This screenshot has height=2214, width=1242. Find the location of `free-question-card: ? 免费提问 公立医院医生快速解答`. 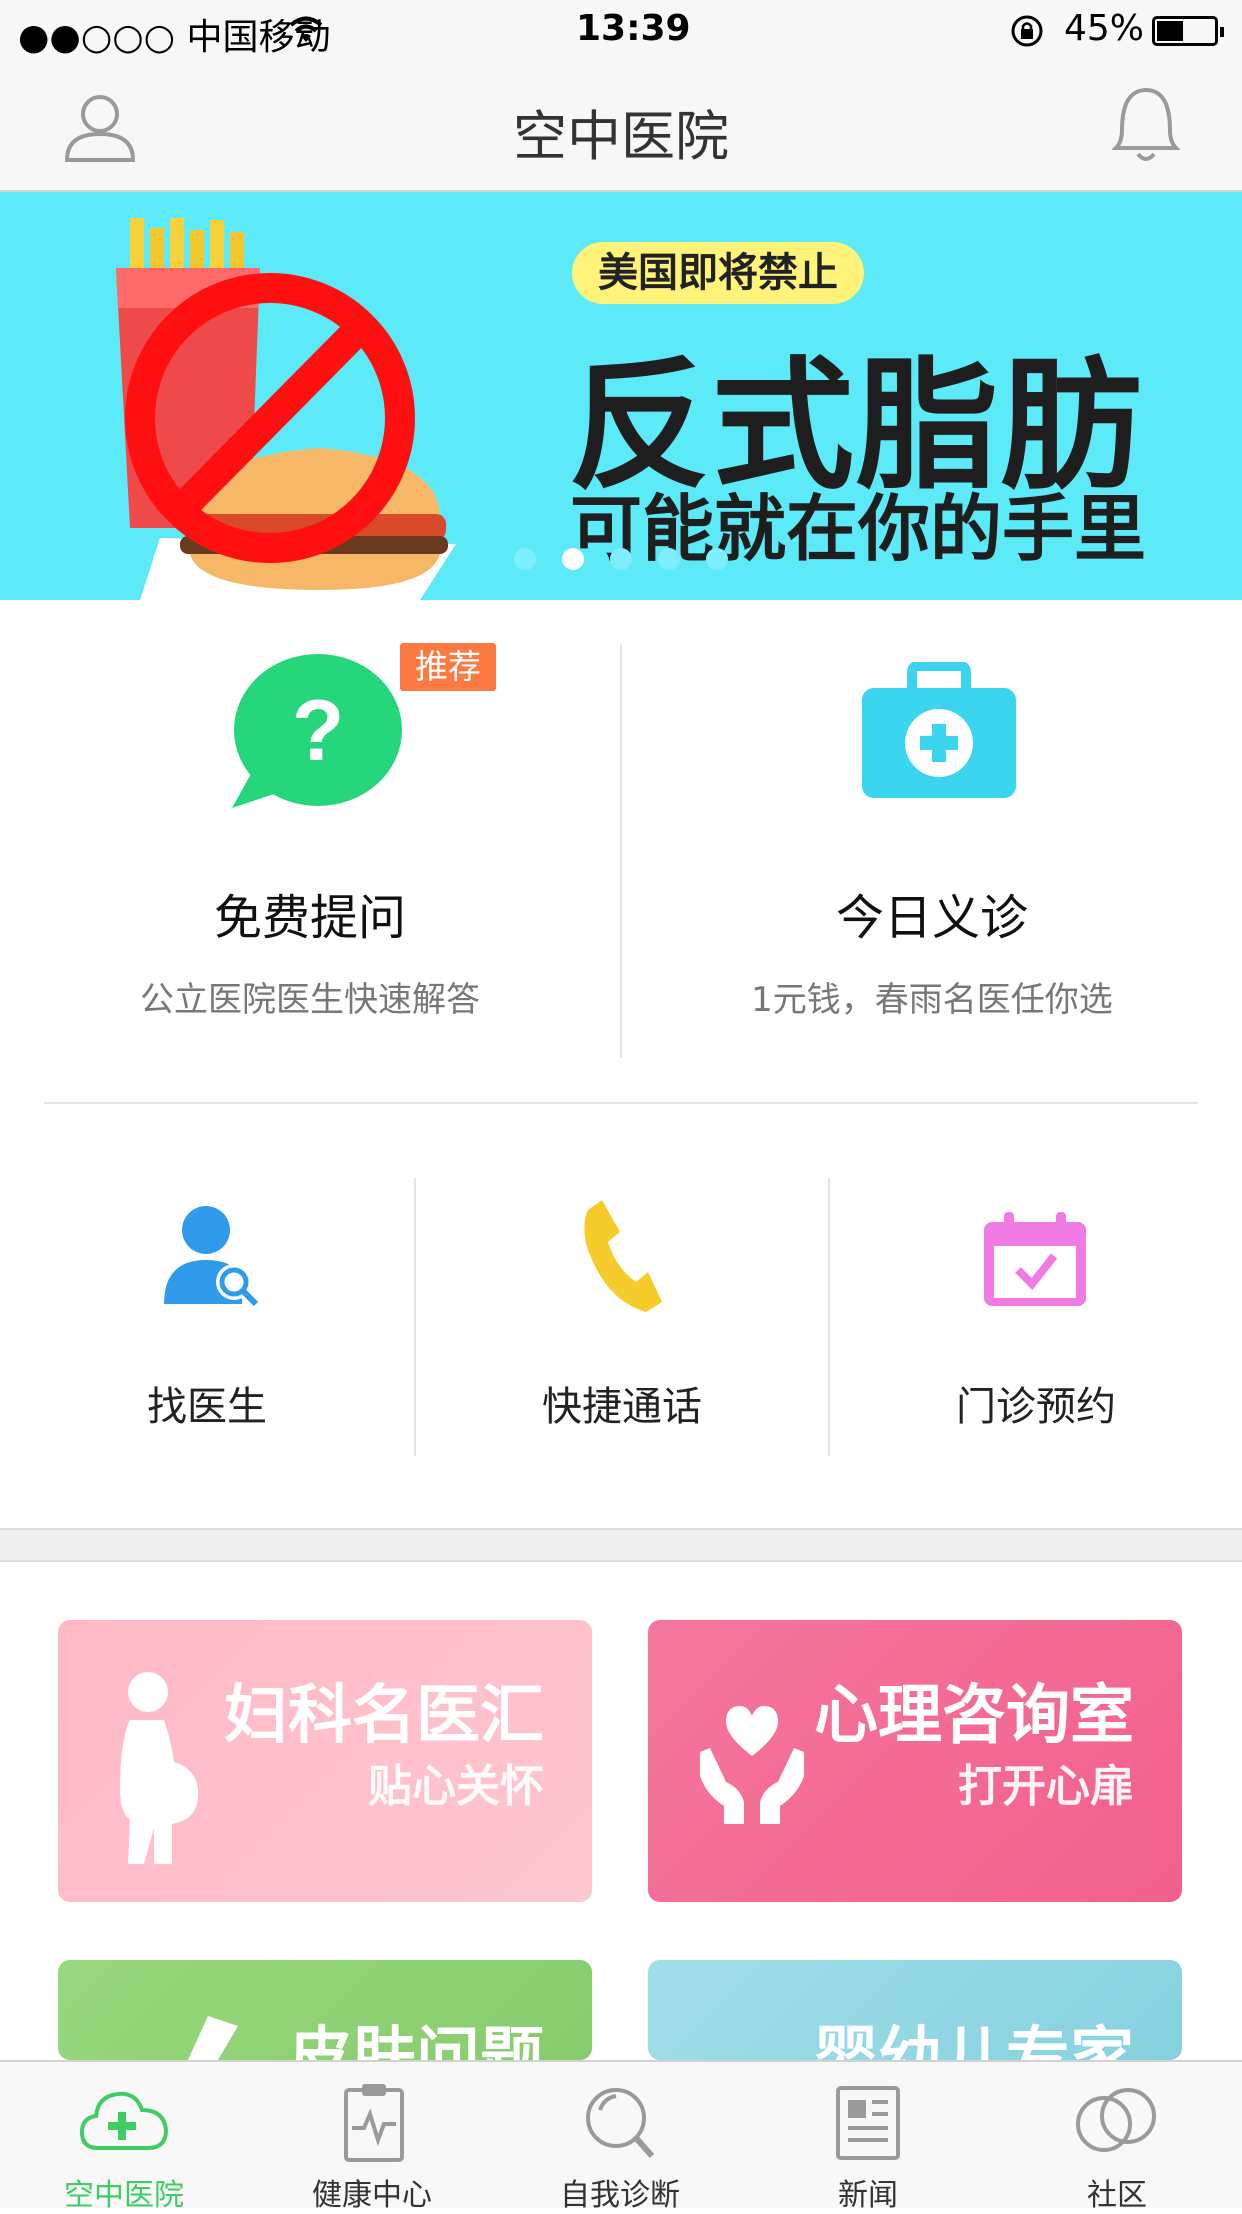

free-question-card: ? 免费提问 公立医院医生快速解答 is located at coordinates (310, 850).